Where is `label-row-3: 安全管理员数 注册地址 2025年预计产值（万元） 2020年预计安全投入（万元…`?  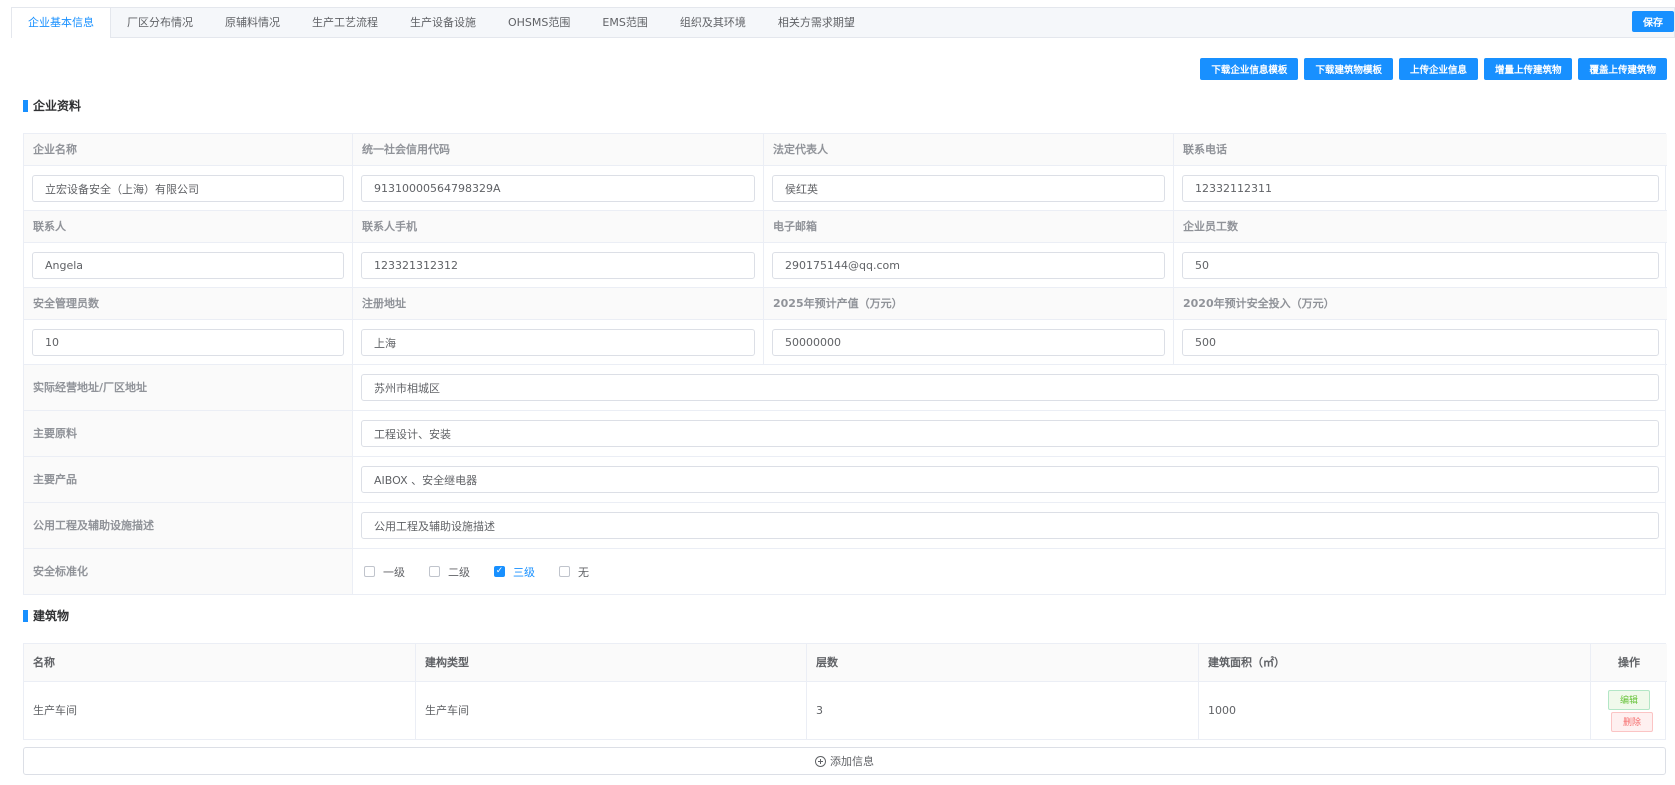 label-row-3: 安全管理员数 注册地址 2025年预计产值（万元） 2020年预计安全投入（万元… is located at coordinates (845, 304).